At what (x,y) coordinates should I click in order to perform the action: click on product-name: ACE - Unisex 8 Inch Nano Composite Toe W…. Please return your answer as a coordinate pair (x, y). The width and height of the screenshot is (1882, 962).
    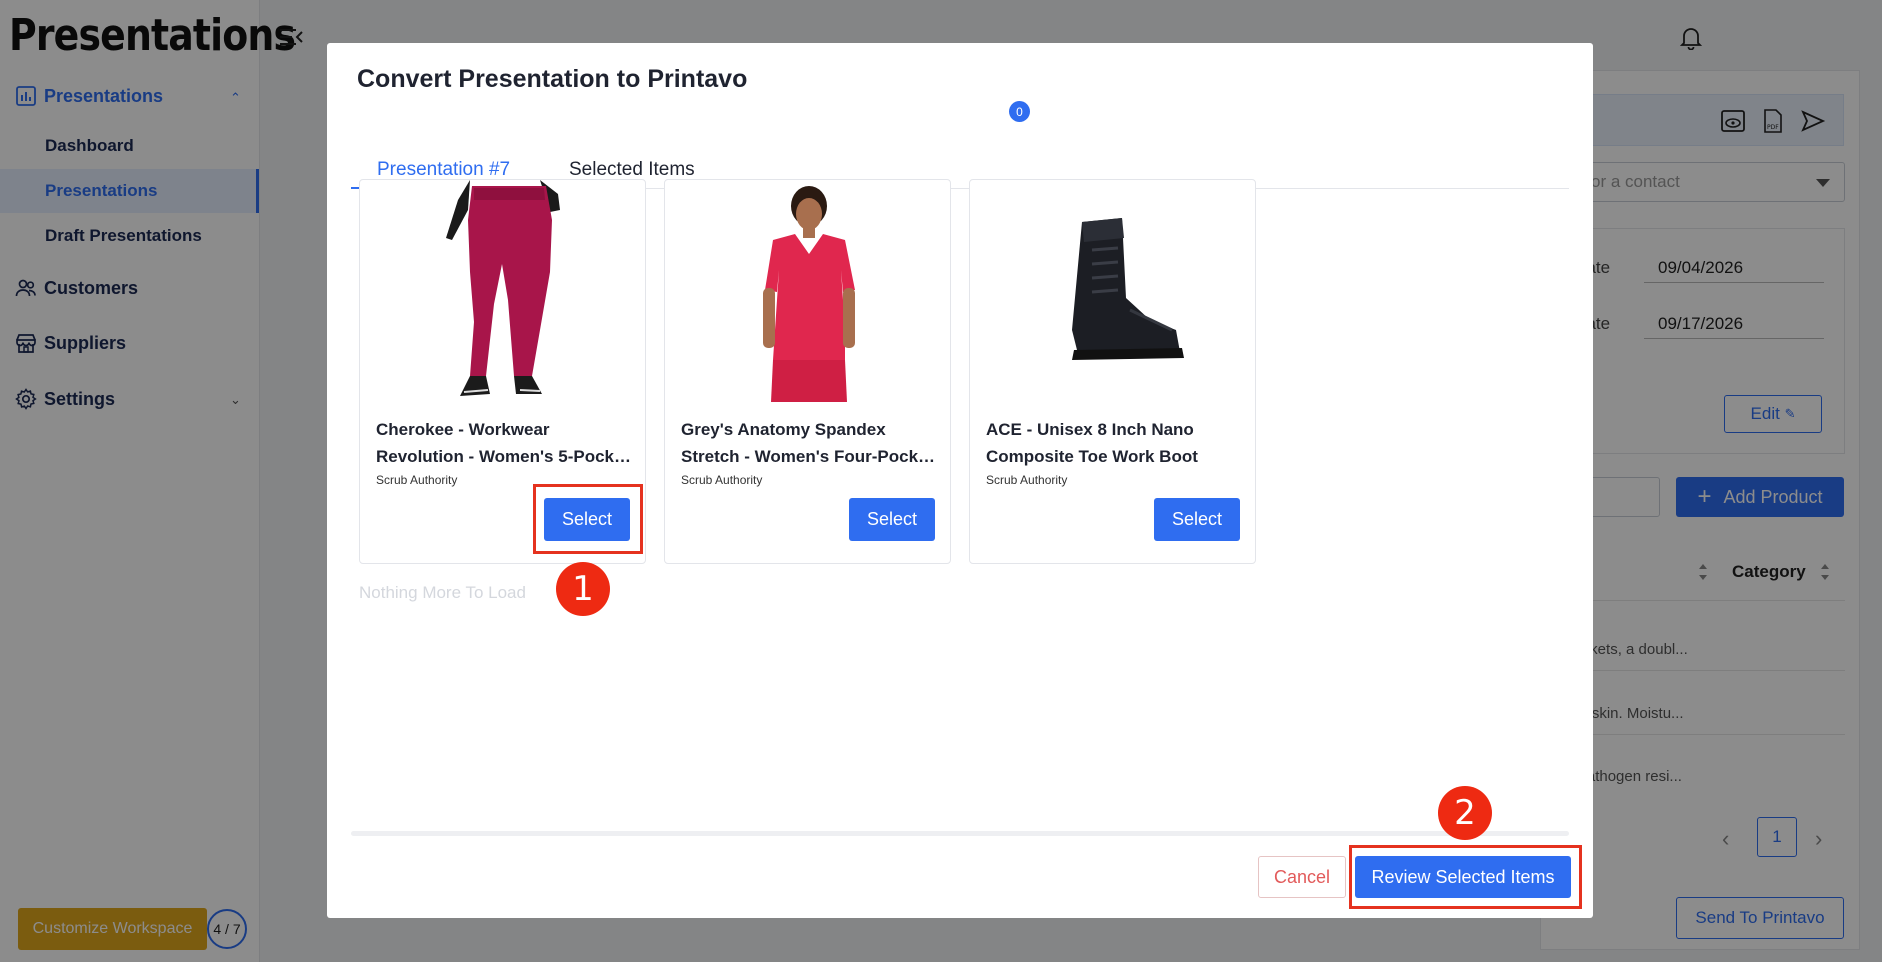
    Looking at the image, I should click on (1092, 443).